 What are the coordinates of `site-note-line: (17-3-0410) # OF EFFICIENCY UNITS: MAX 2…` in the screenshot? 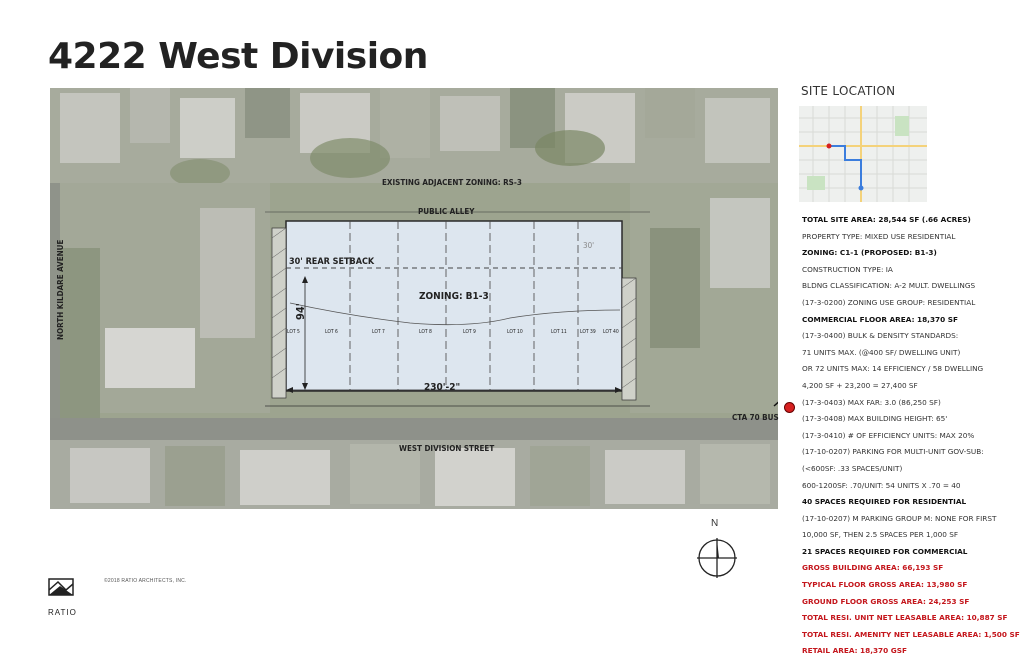 It's located at (888, 435).